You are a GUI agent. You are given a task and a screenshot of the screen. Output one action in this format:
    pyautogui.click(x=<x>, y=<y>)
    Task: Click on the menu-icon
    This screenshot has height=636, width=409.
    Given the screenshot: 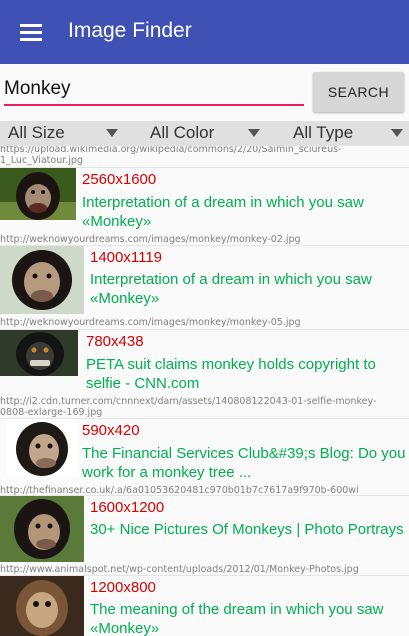 What is the action you would take?
    pyautogui.click(x=31, y=33)
    